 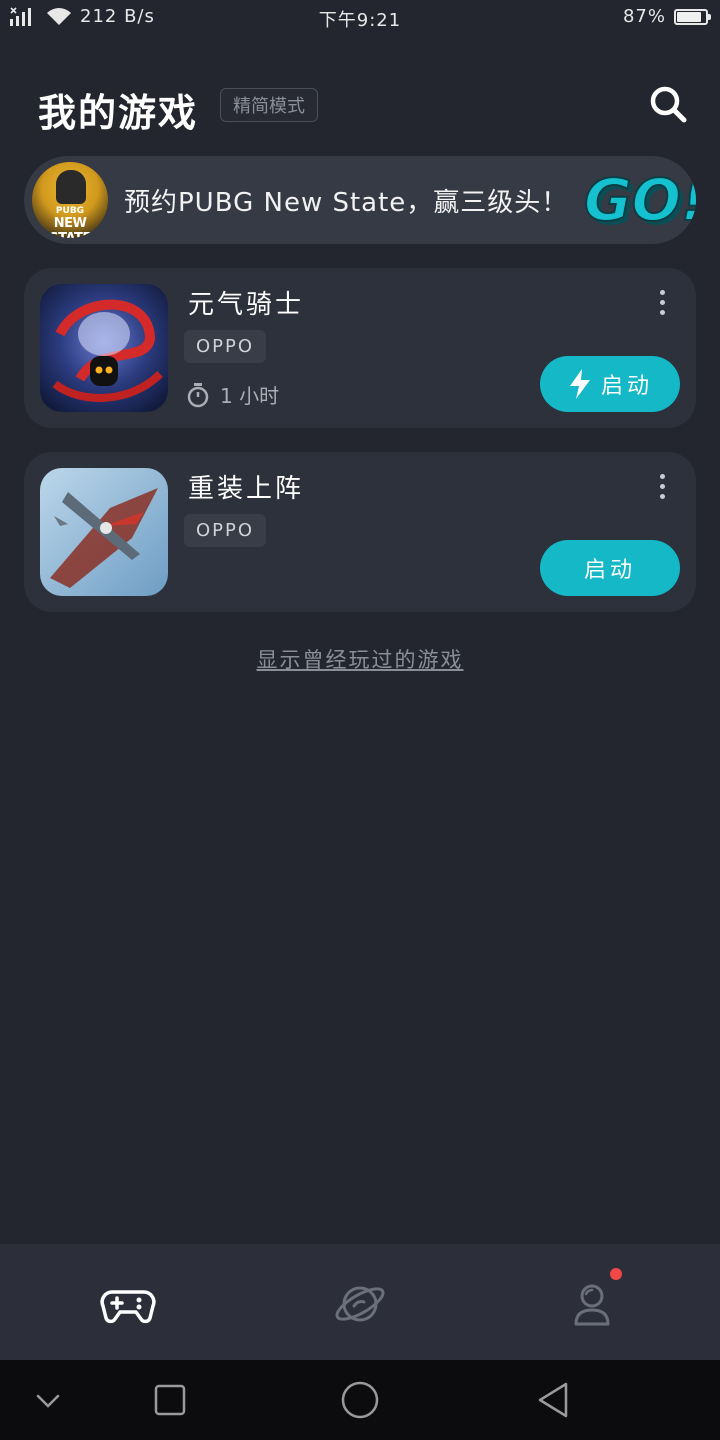 I want to click on circle-icon, so click(x=360, y=1400).